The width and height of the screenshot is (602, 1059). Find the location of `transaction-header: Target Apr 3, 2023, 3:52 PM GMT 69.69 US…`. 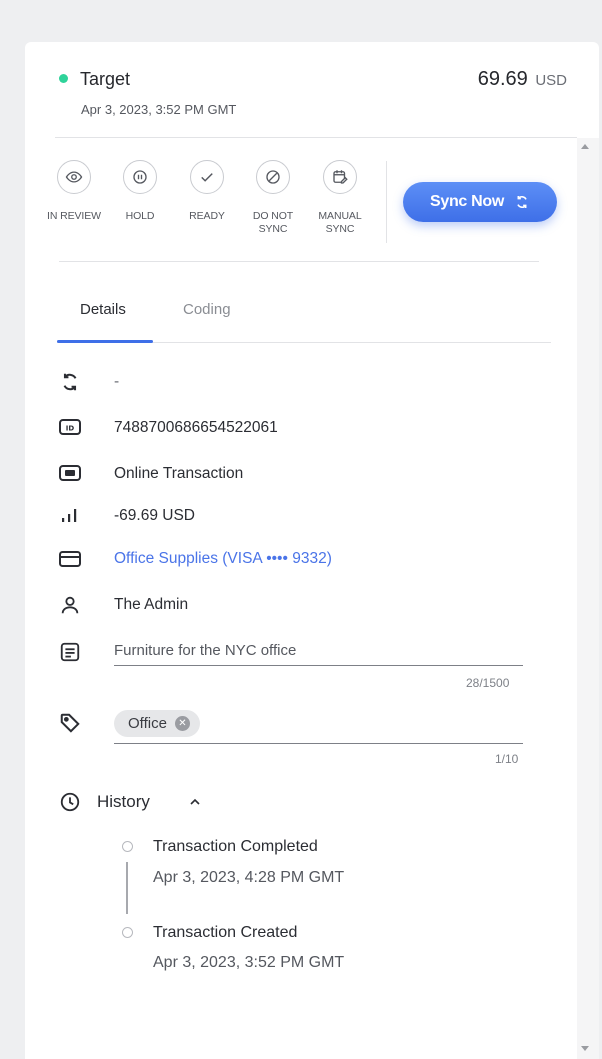

transaction-header: Target Apr 3, 2023, 3:52 PM GMT 69.69 US… is located at coordinates (312, 89).